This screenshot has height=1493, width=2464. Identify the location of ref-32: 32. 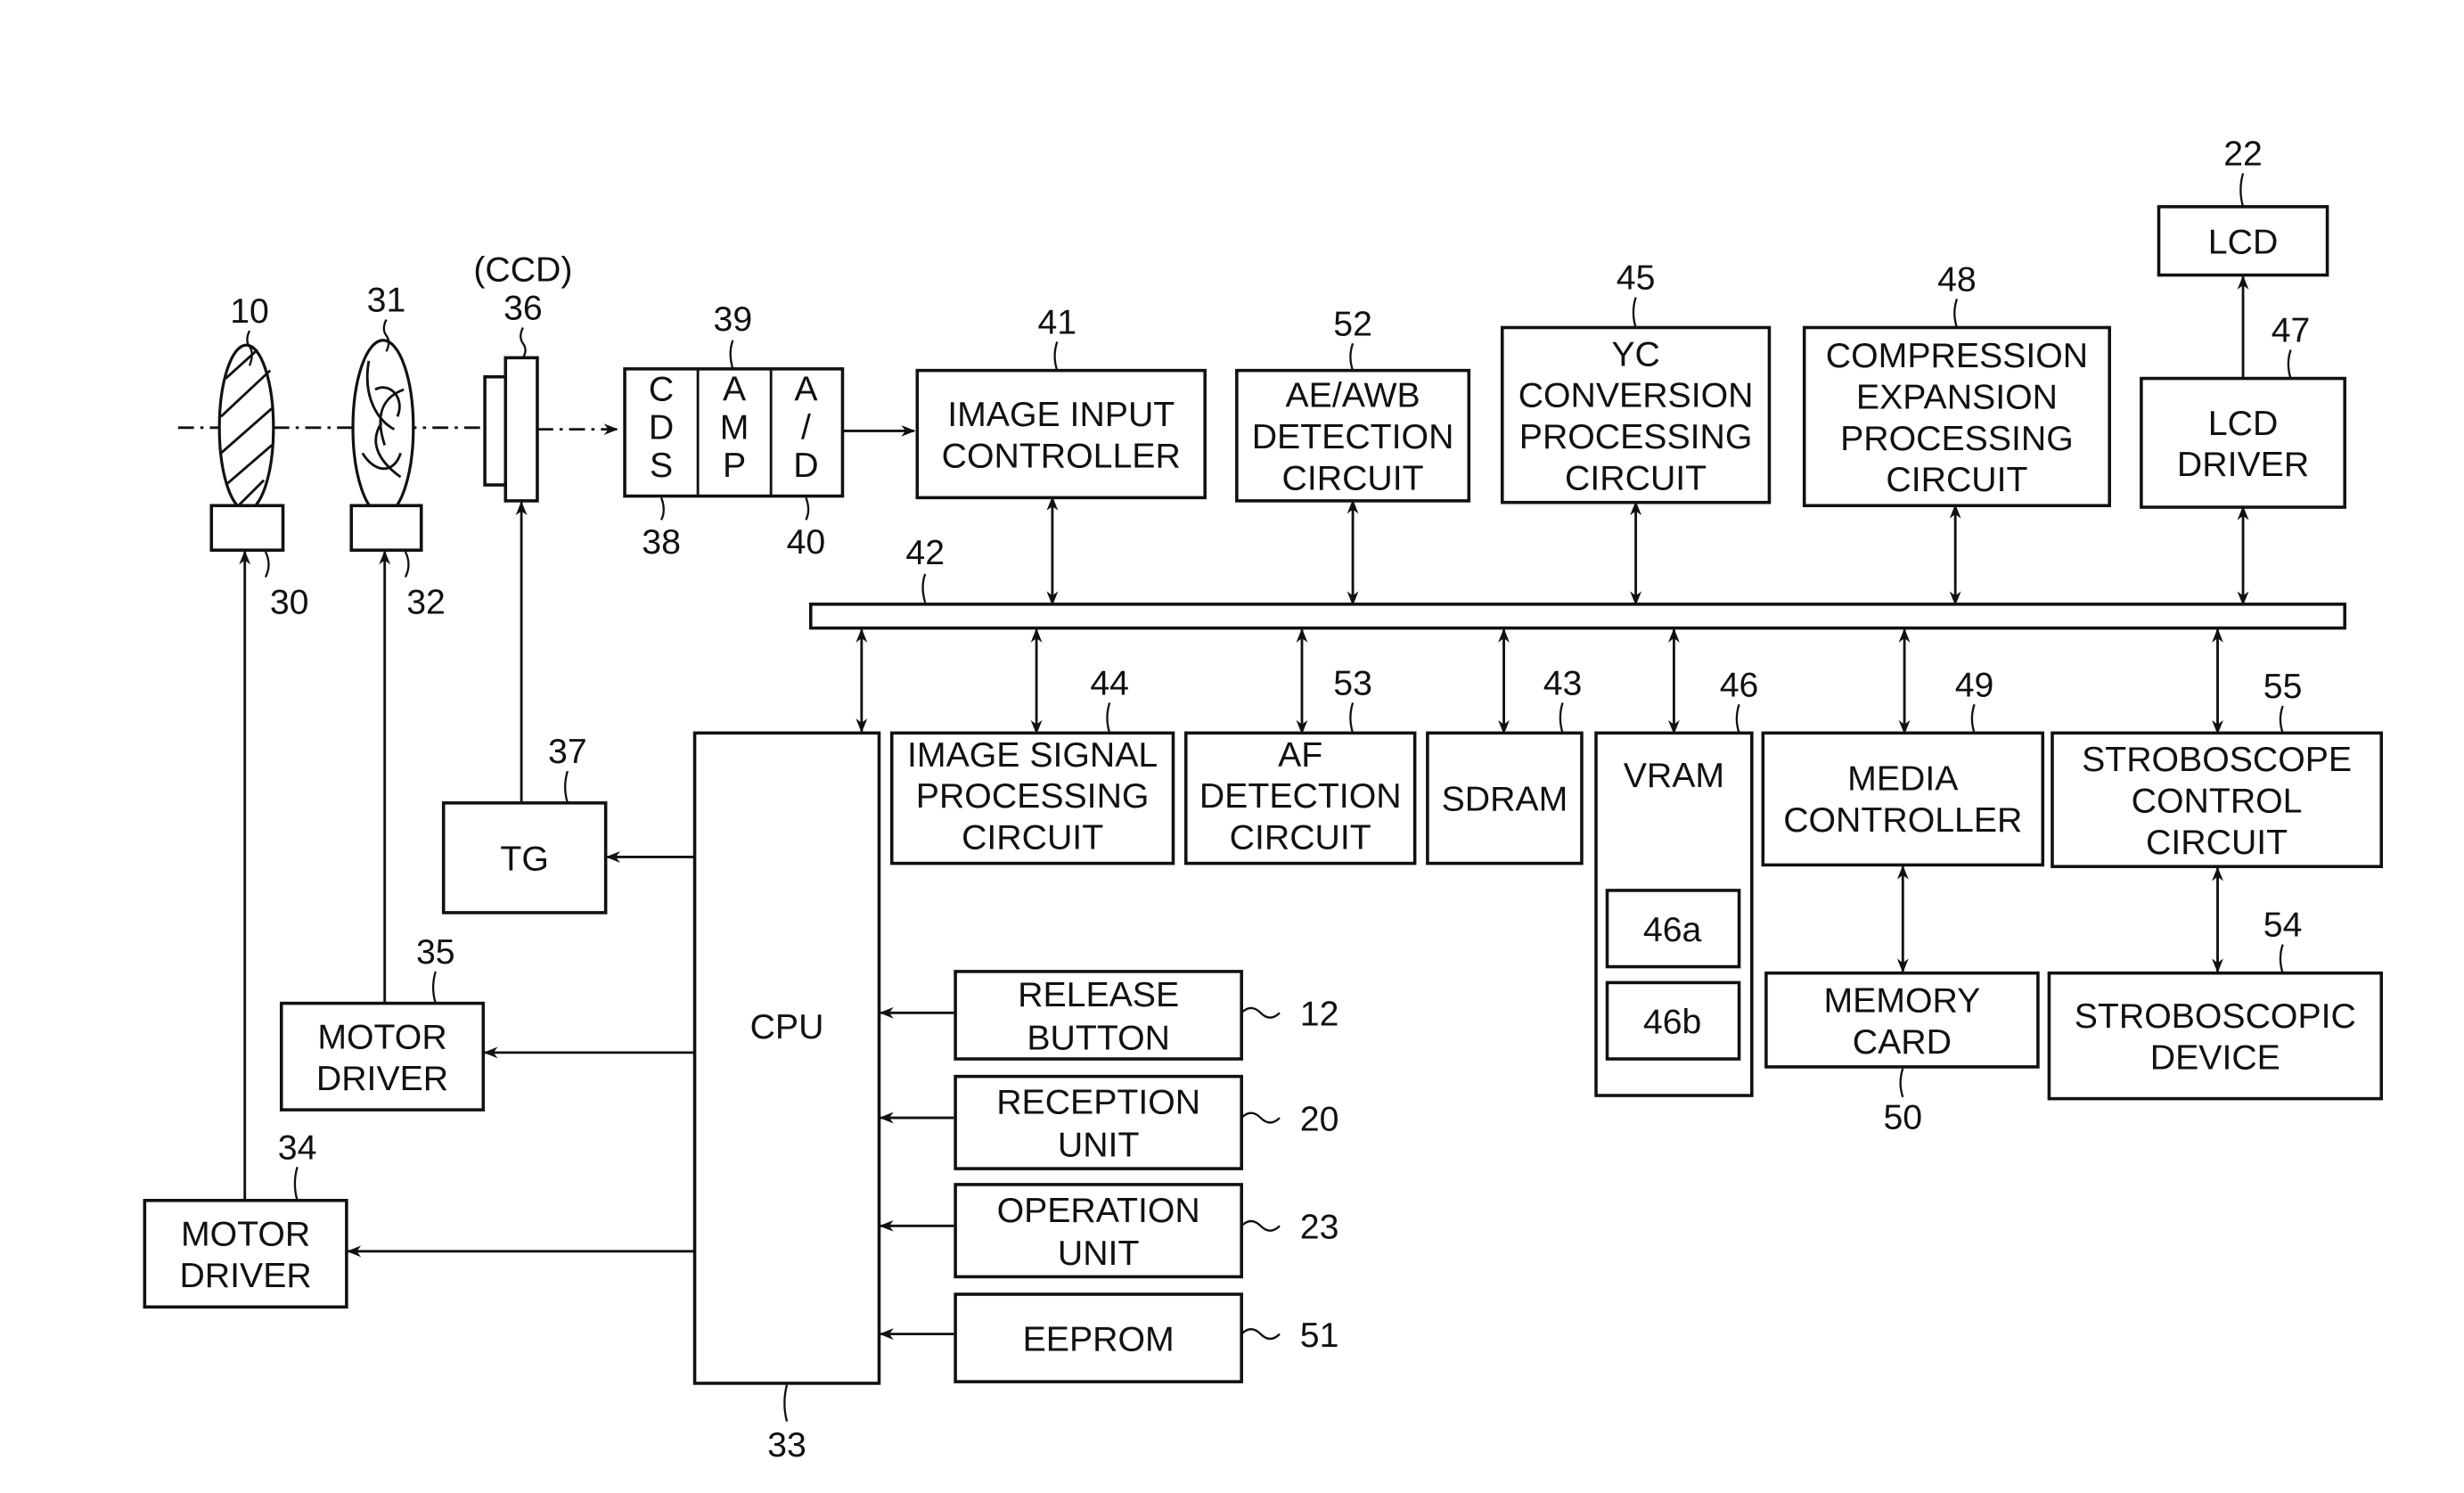
(426, 602).